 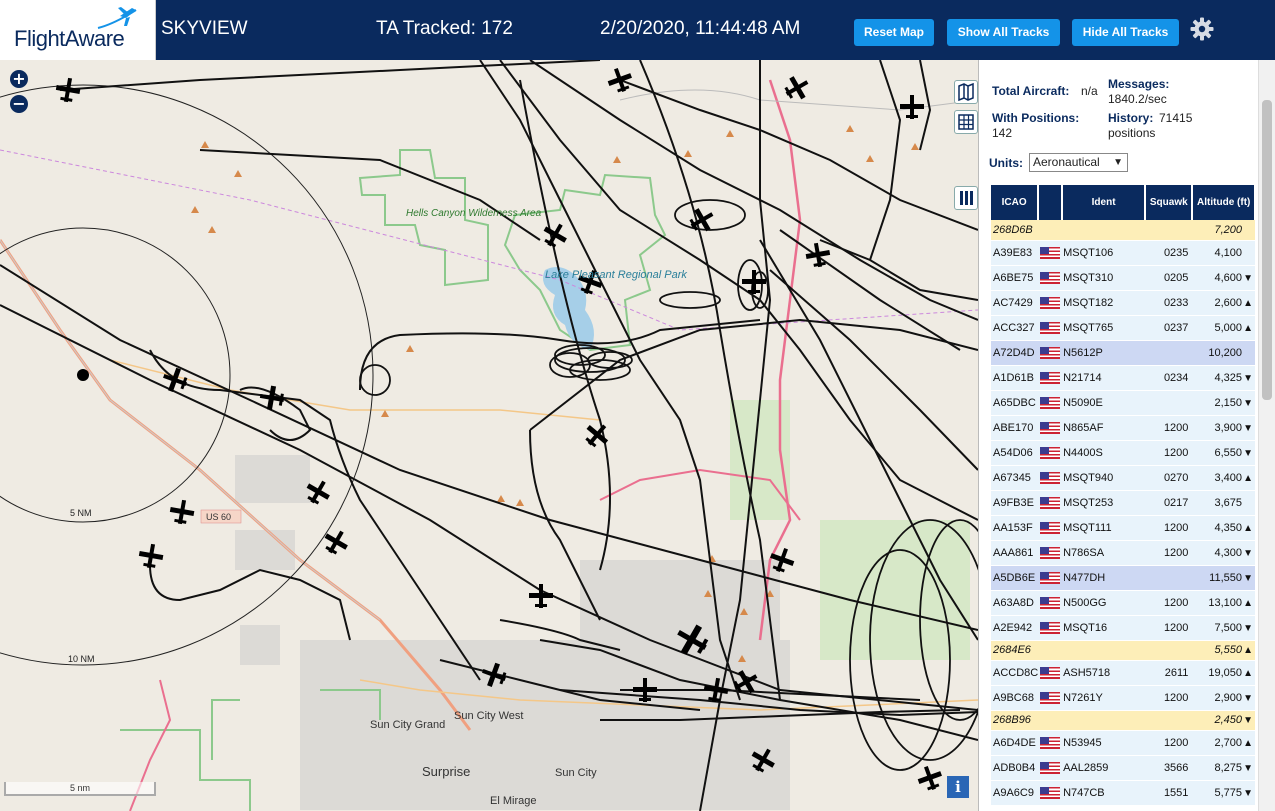 What do you see at coordinates (1015, 503) in the screenshot?
I see `row-icao: A9FB3E` at bounding box center [1015, 503].